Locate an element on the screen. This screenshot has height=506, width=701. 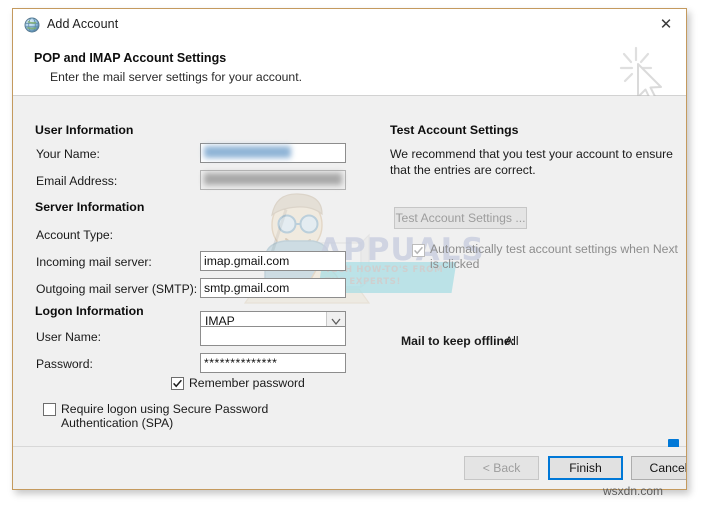
section-user-information: User Information is located at coordinates (84, 130).